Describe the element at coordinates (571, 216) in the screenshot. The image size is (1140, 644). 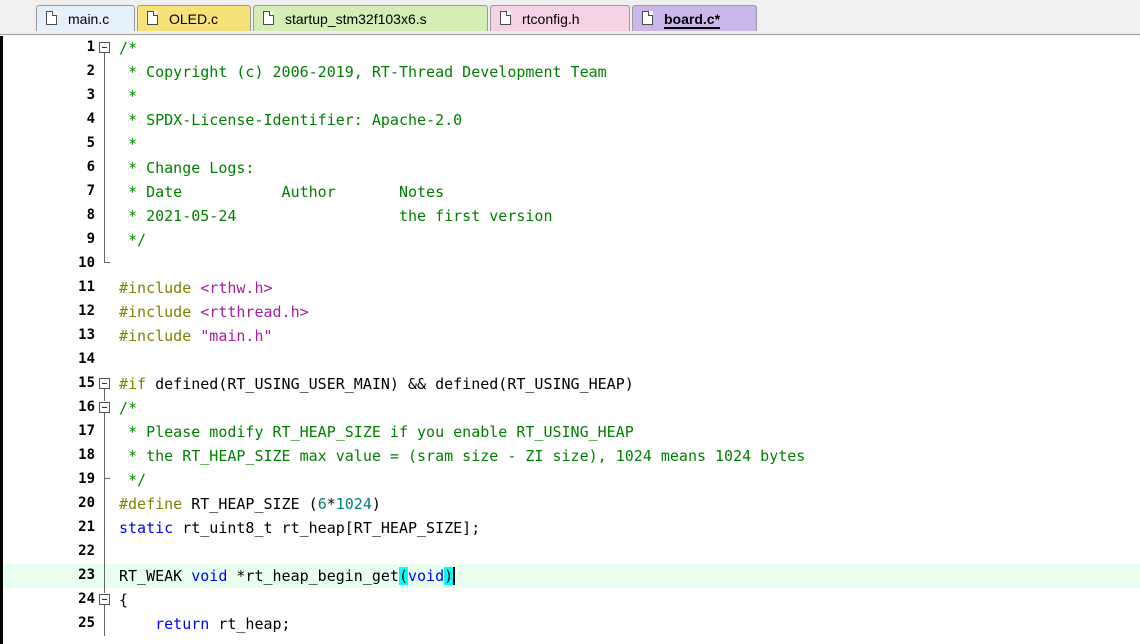
I see `code-line: 8 * 2021-05-24 the first version` at that location.